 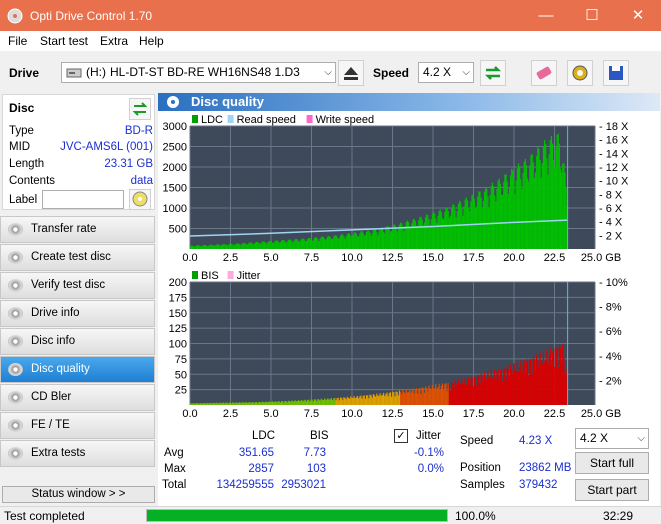 I want to click on stats-max-label: Max, so click(x=175, y=469).